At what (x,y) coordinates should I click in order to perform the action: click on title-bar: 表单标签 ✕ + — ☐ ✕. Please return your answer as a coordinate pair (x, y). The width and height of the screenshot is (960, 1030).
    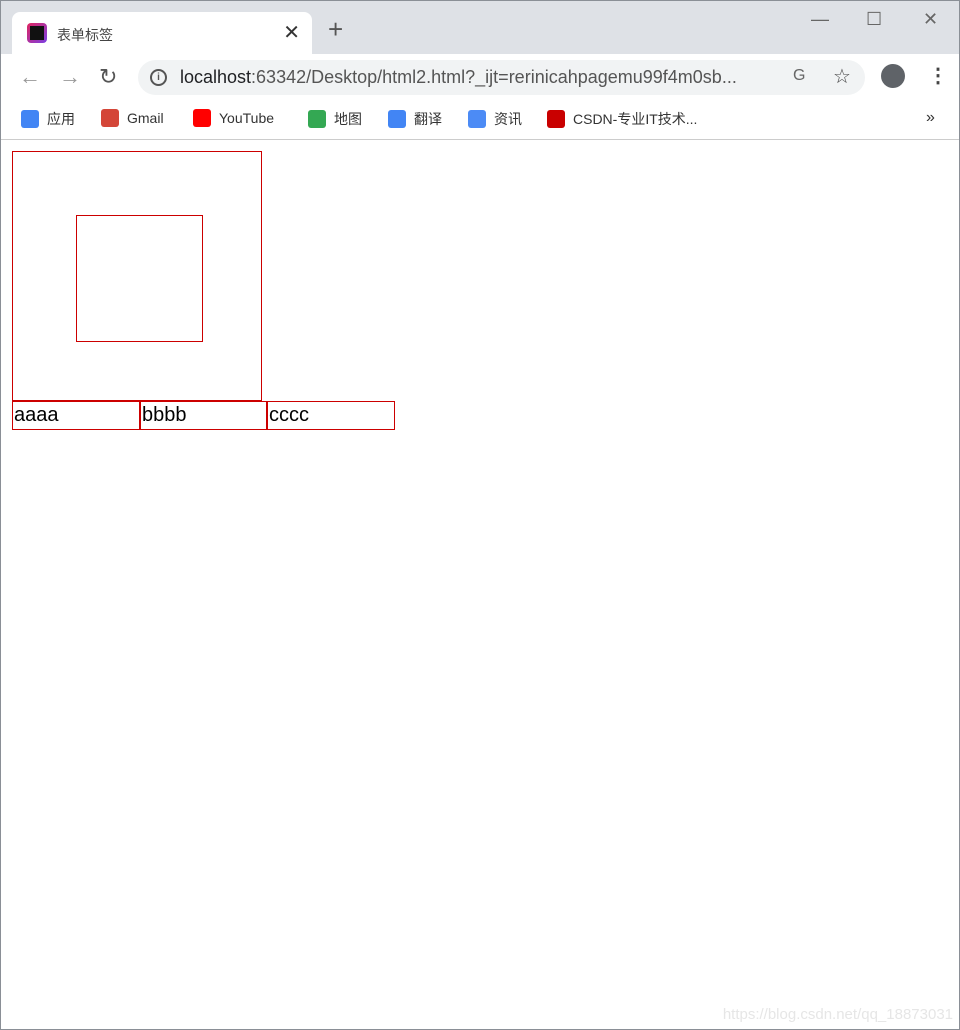
    Looking at the image, I should click on (480, 27).